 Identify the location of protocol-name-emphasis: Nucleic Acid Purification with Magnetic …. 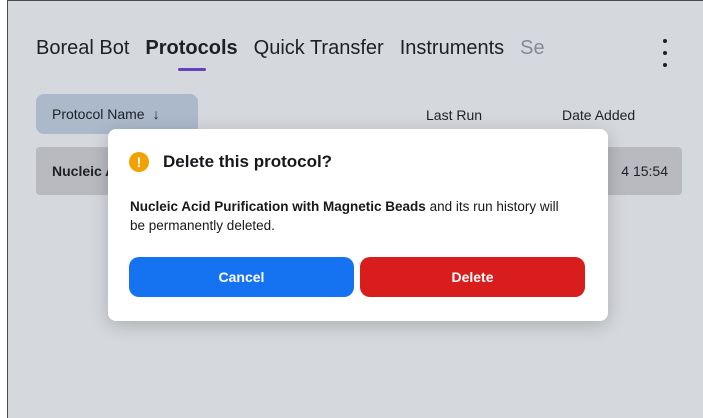
(278, 206).